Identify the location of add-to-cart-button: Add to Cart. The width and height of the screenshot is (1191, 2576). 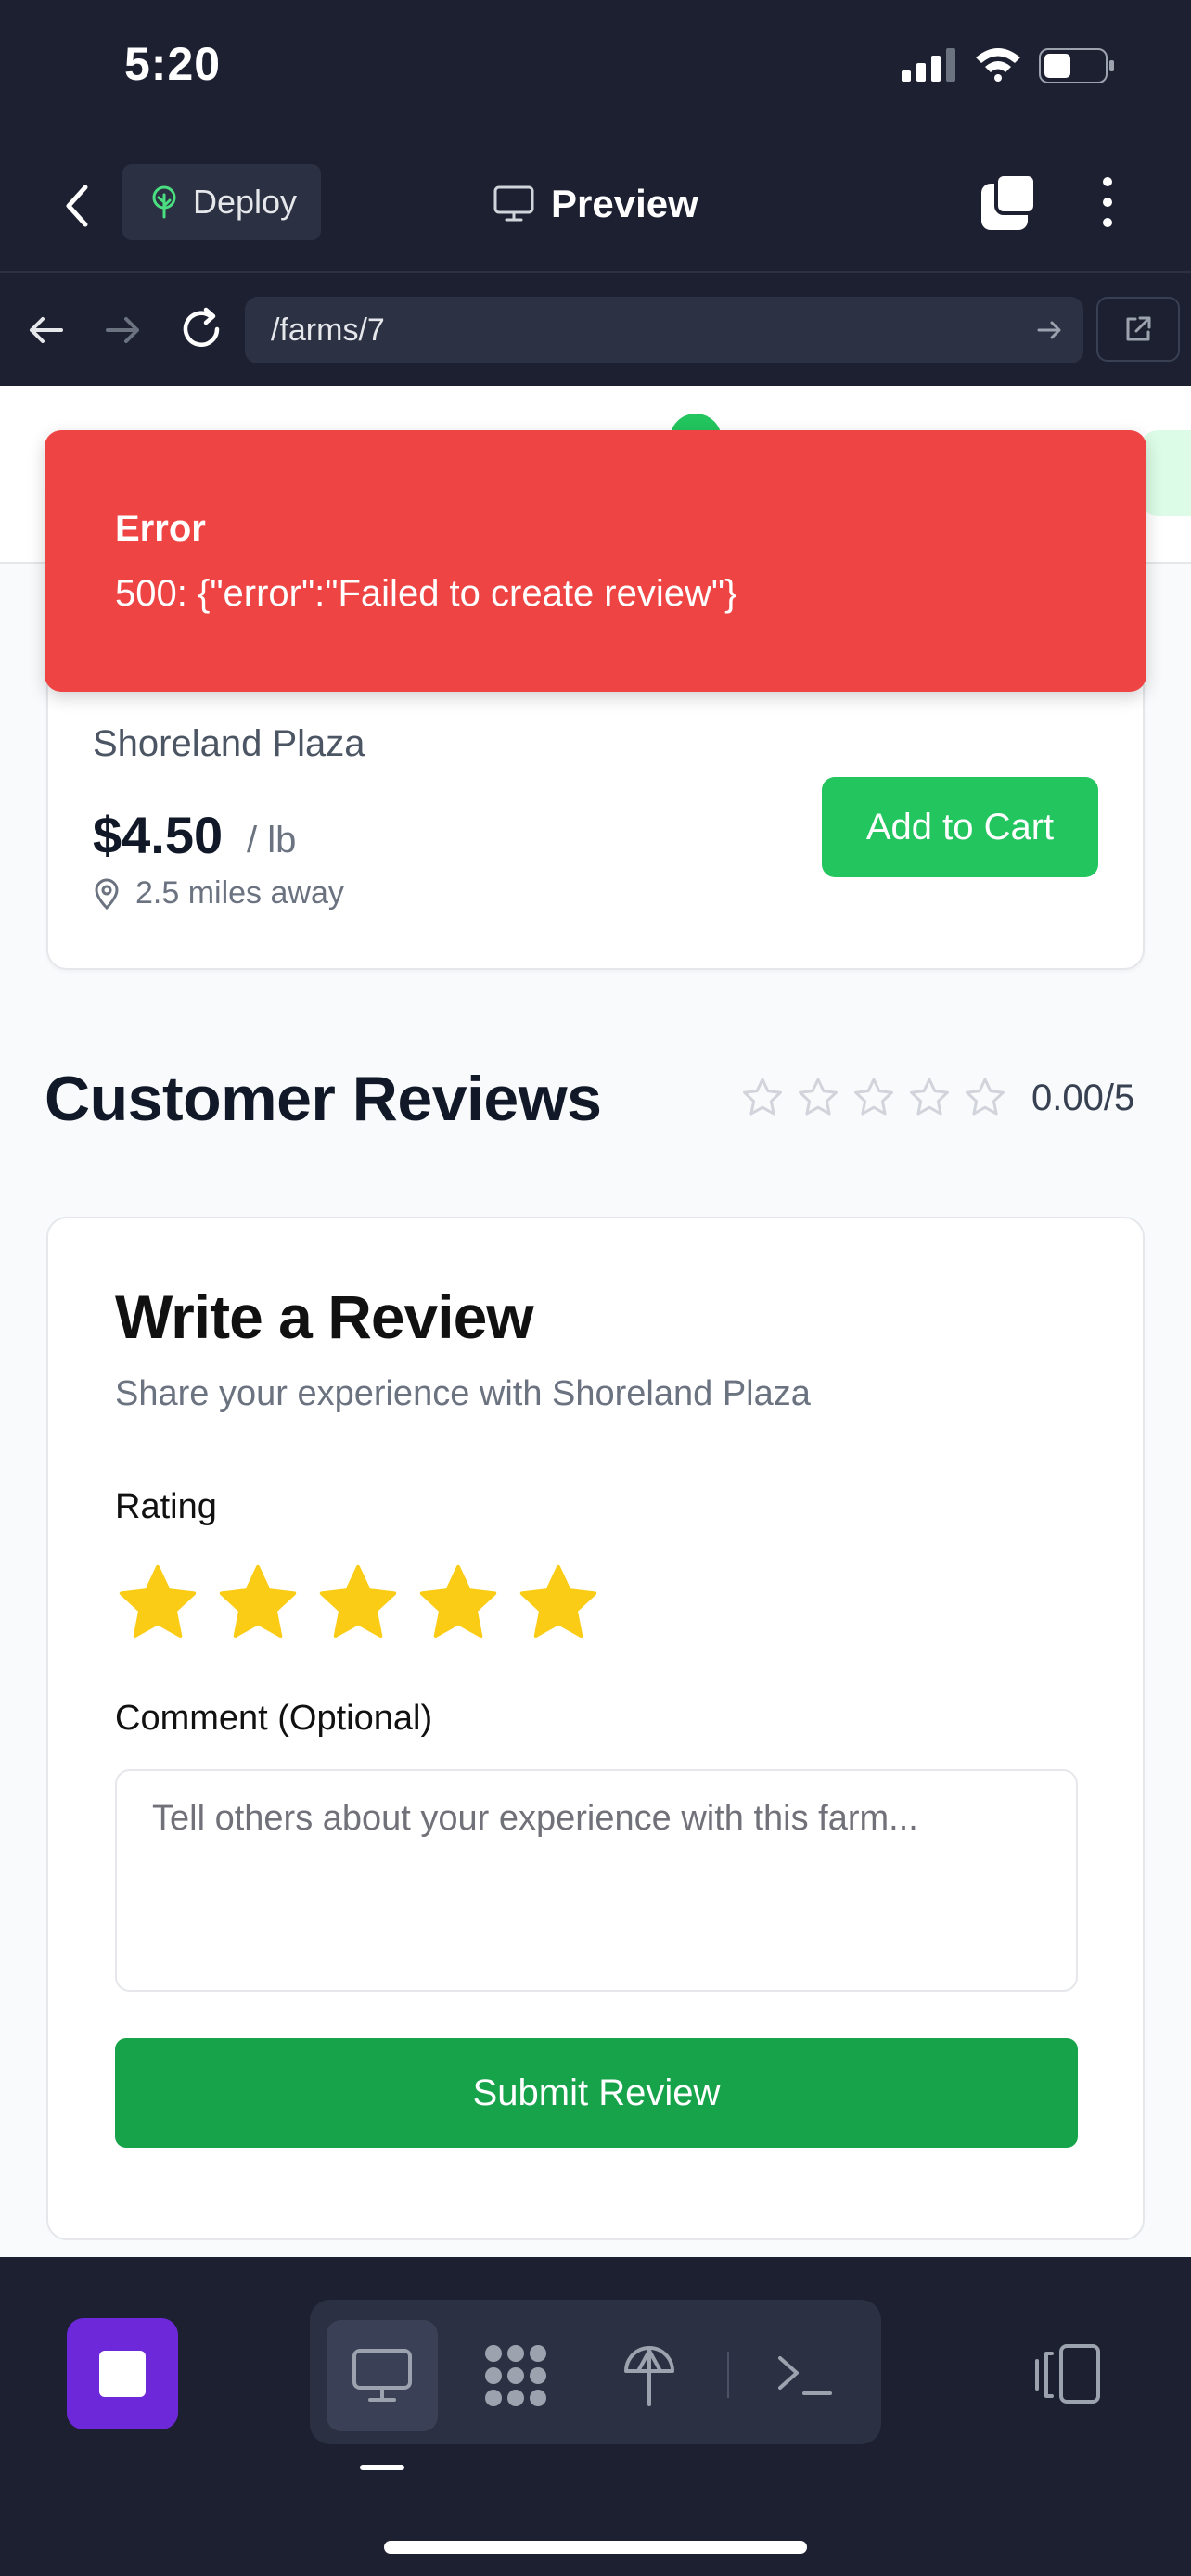
(960, 827).